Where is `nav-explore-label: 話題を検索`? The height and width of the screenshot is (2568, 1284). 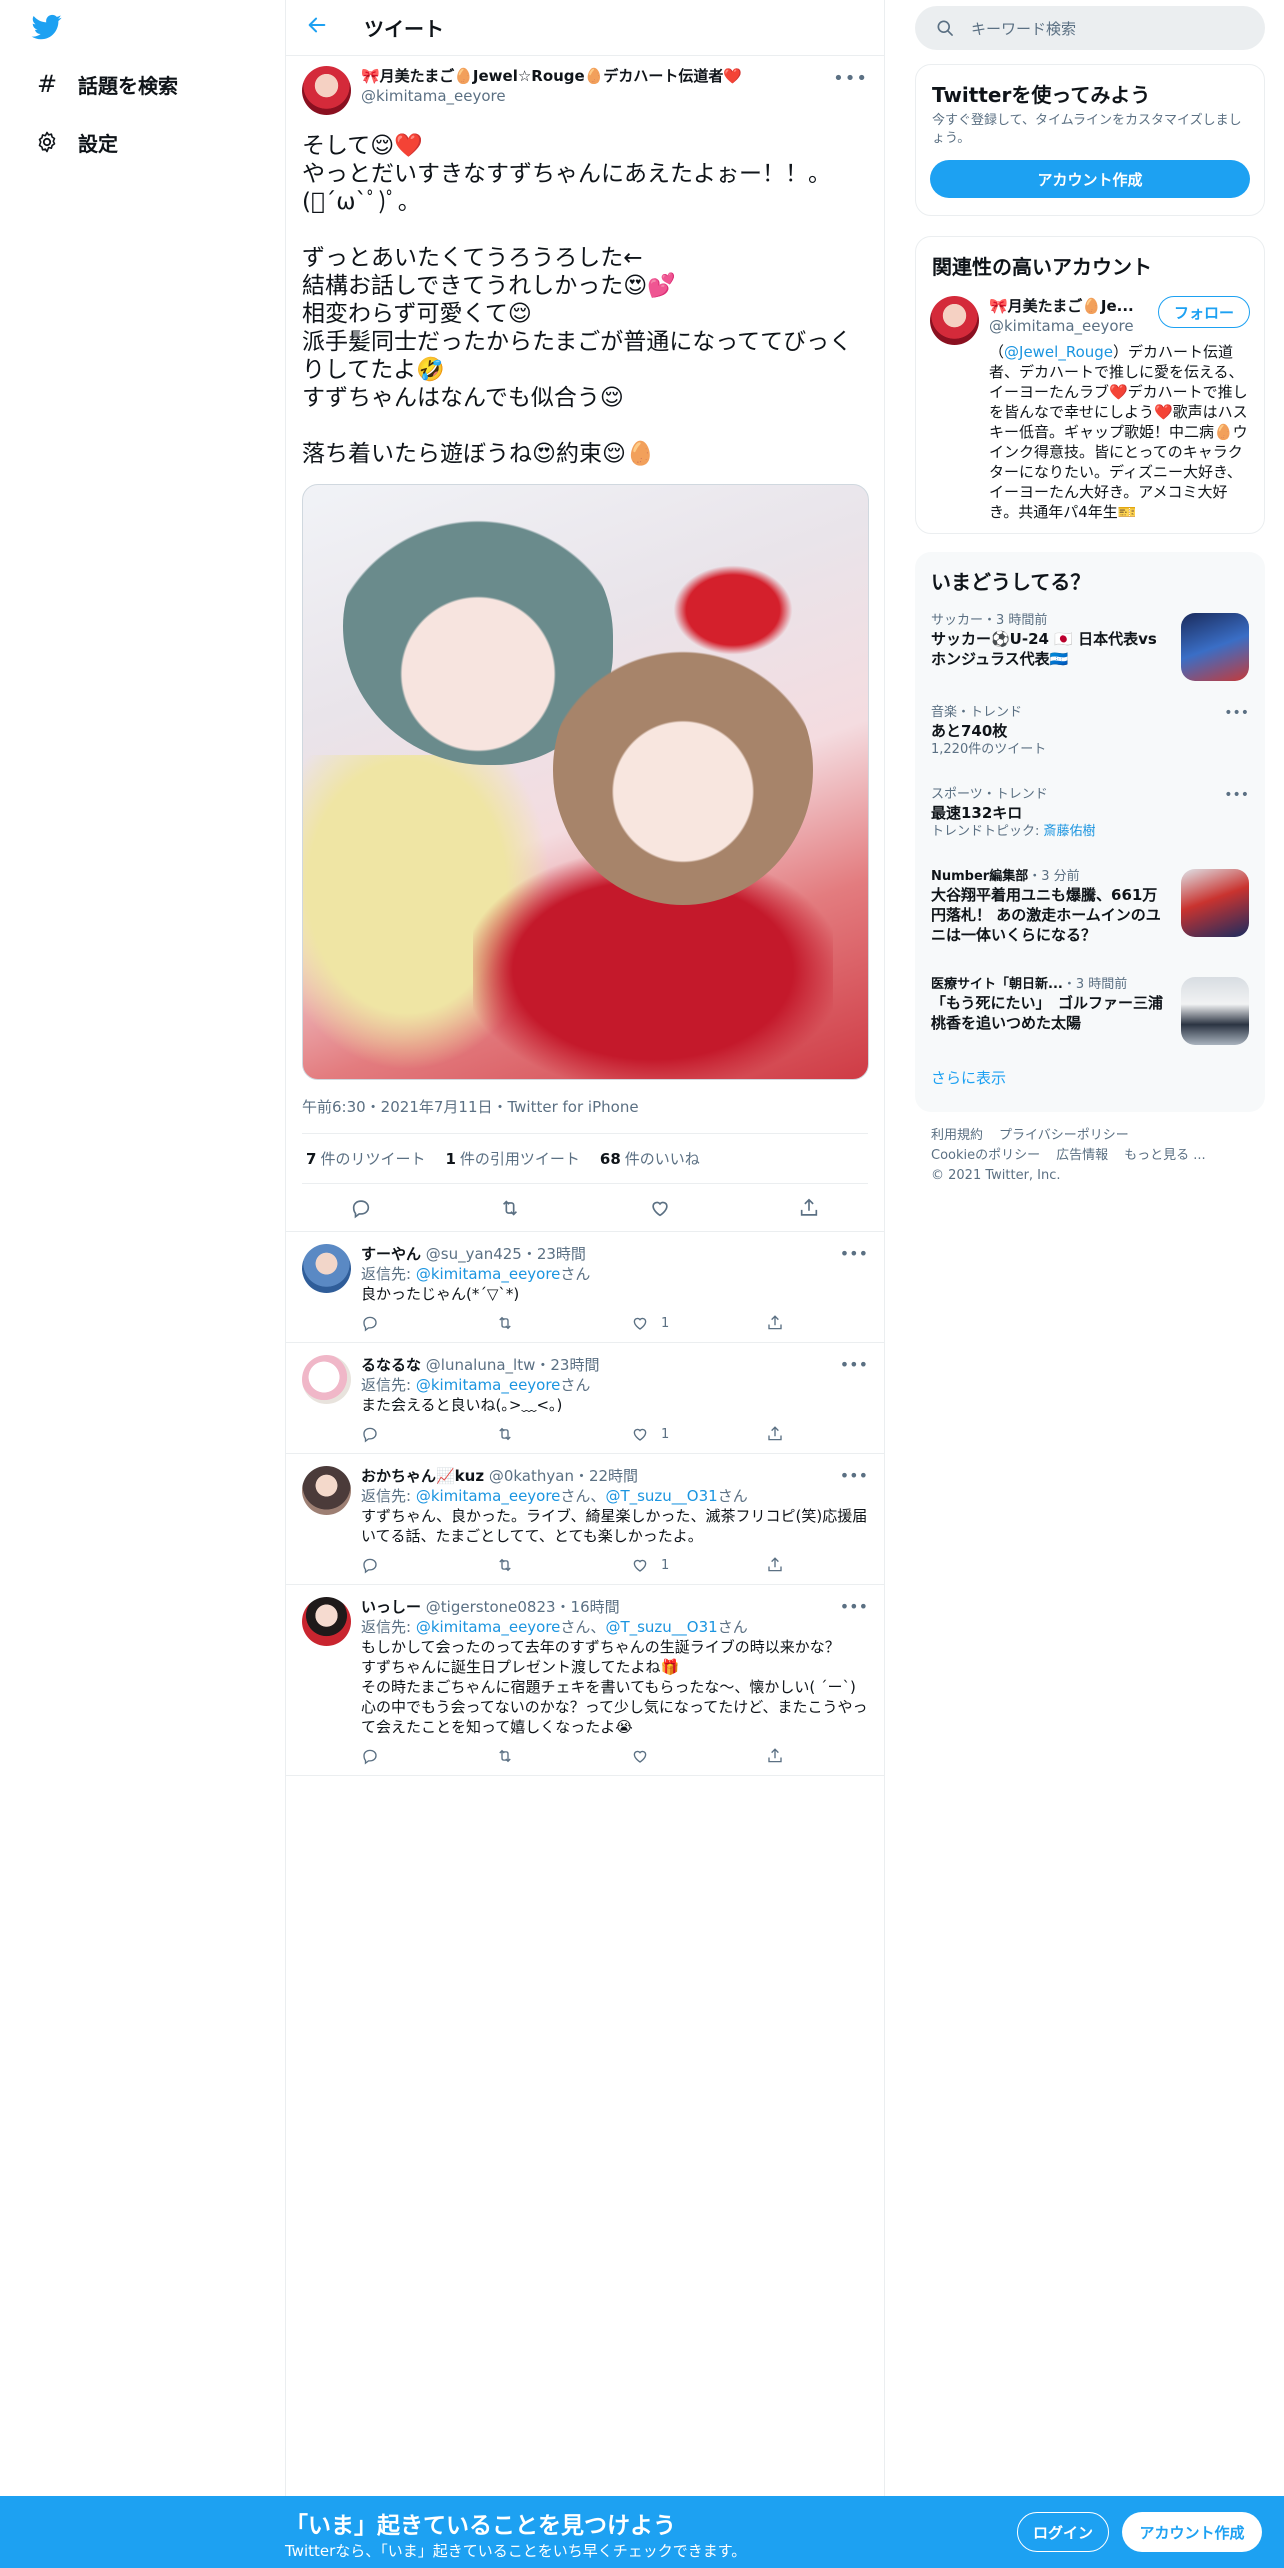
nav-explore-label: 話題を検索 is located at coordinates (128, 85).